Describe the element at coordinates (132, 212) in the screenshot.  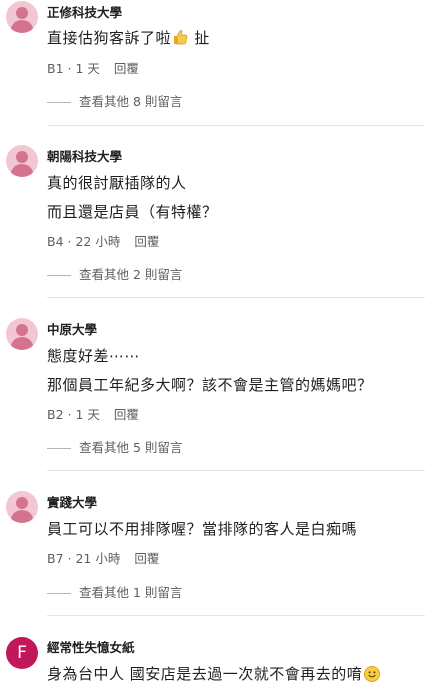
I see `comment-text: 而且還是店員（有特權？` at that location.